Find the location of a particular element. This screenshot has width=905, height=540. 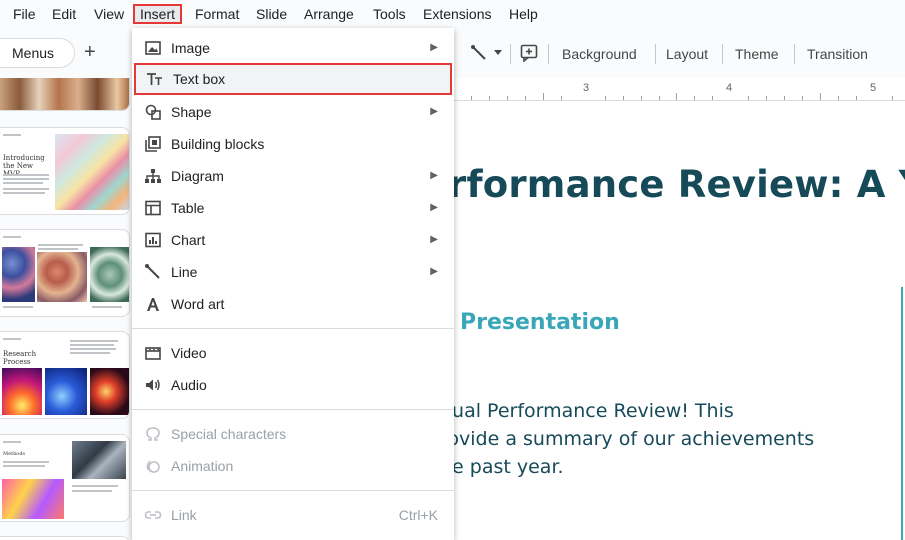

animation-icon is located at coordinates (153, 466).